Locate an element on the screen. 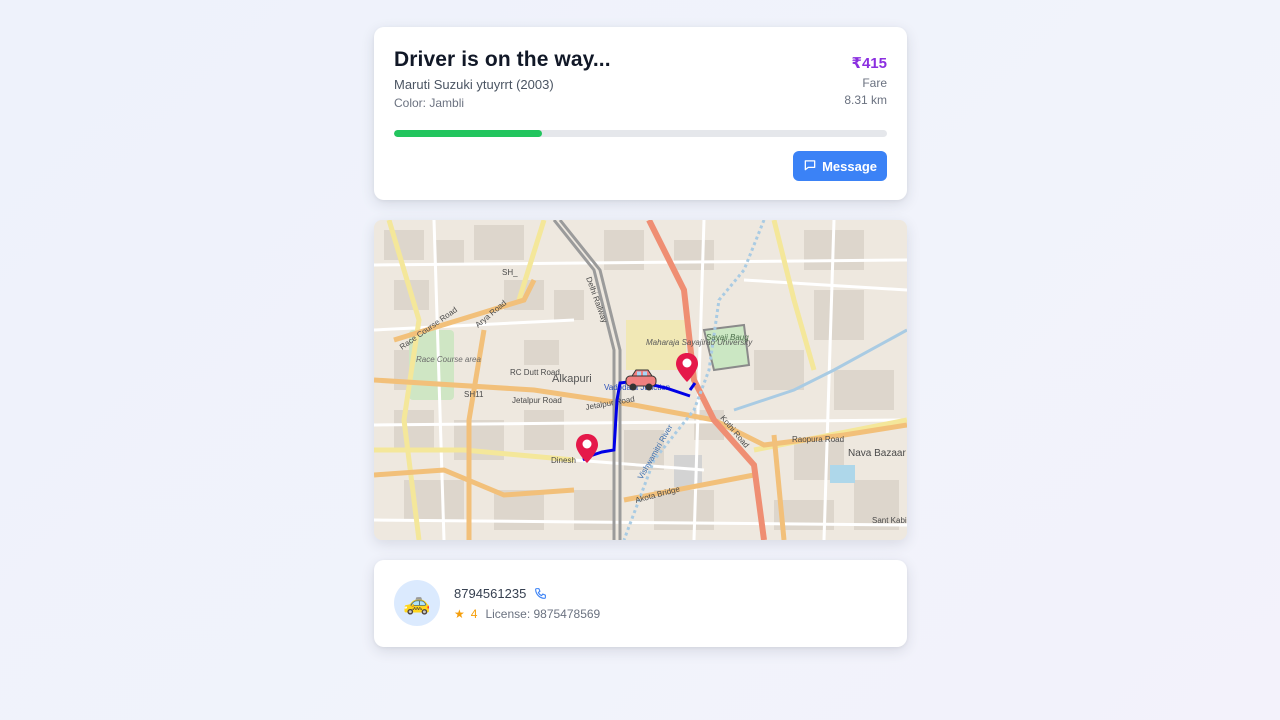  driver-meta-row: ★ 4 License: 9875478569 is located at coordinates (527, 614).